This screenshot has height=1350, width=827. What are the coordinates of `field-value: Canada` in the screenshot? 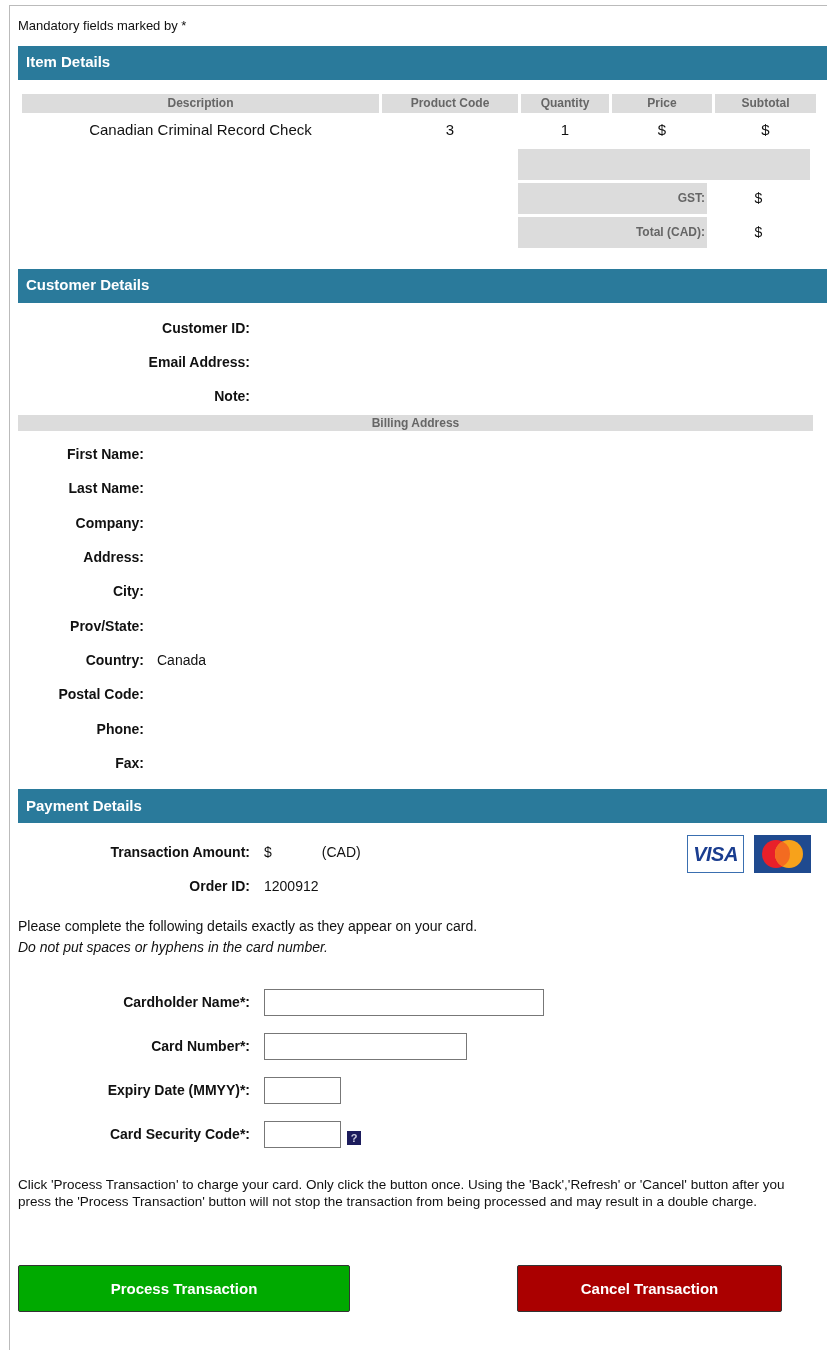 It's located at (182, 660).